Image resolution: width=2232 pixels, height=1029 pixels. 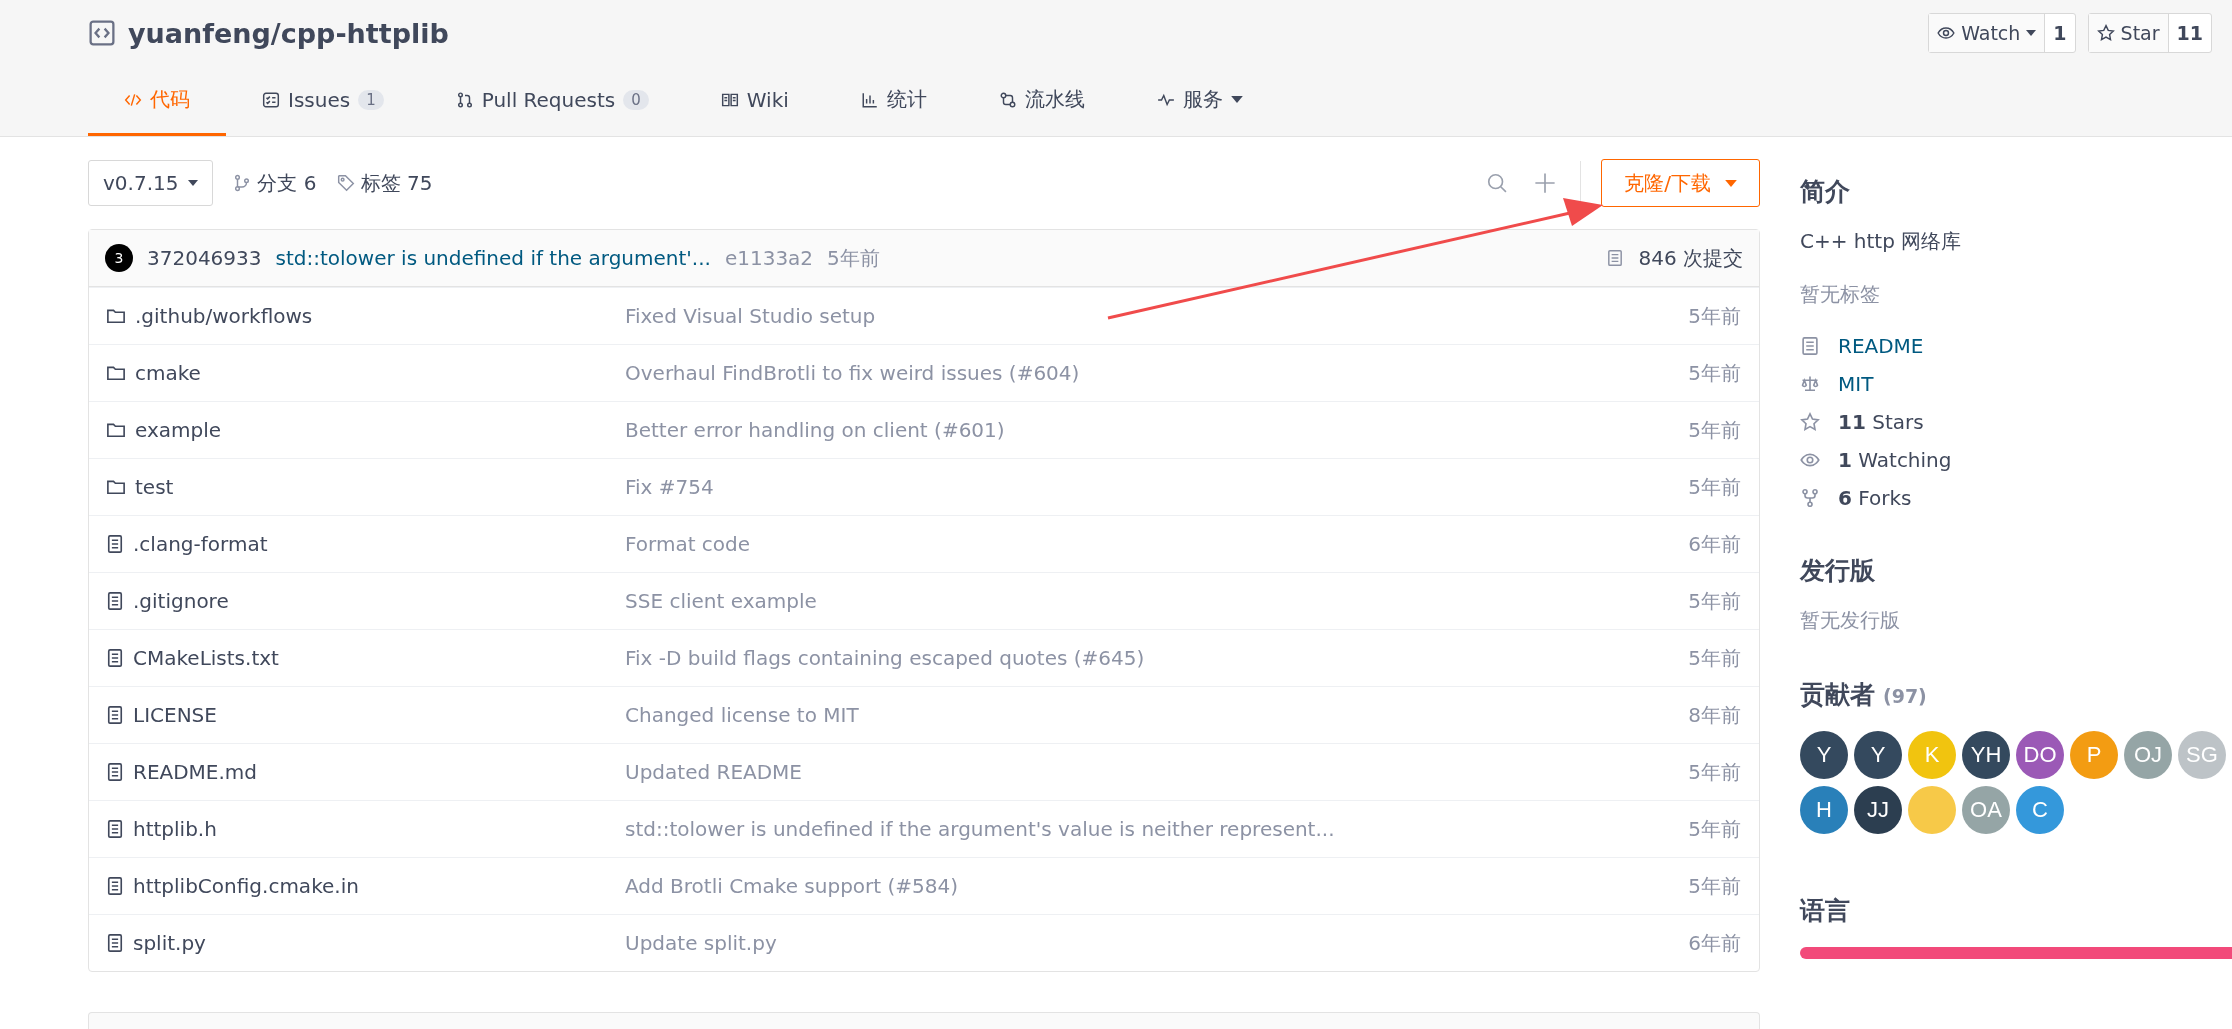 I want to click on branch-icon, so click(x=242, y=183).